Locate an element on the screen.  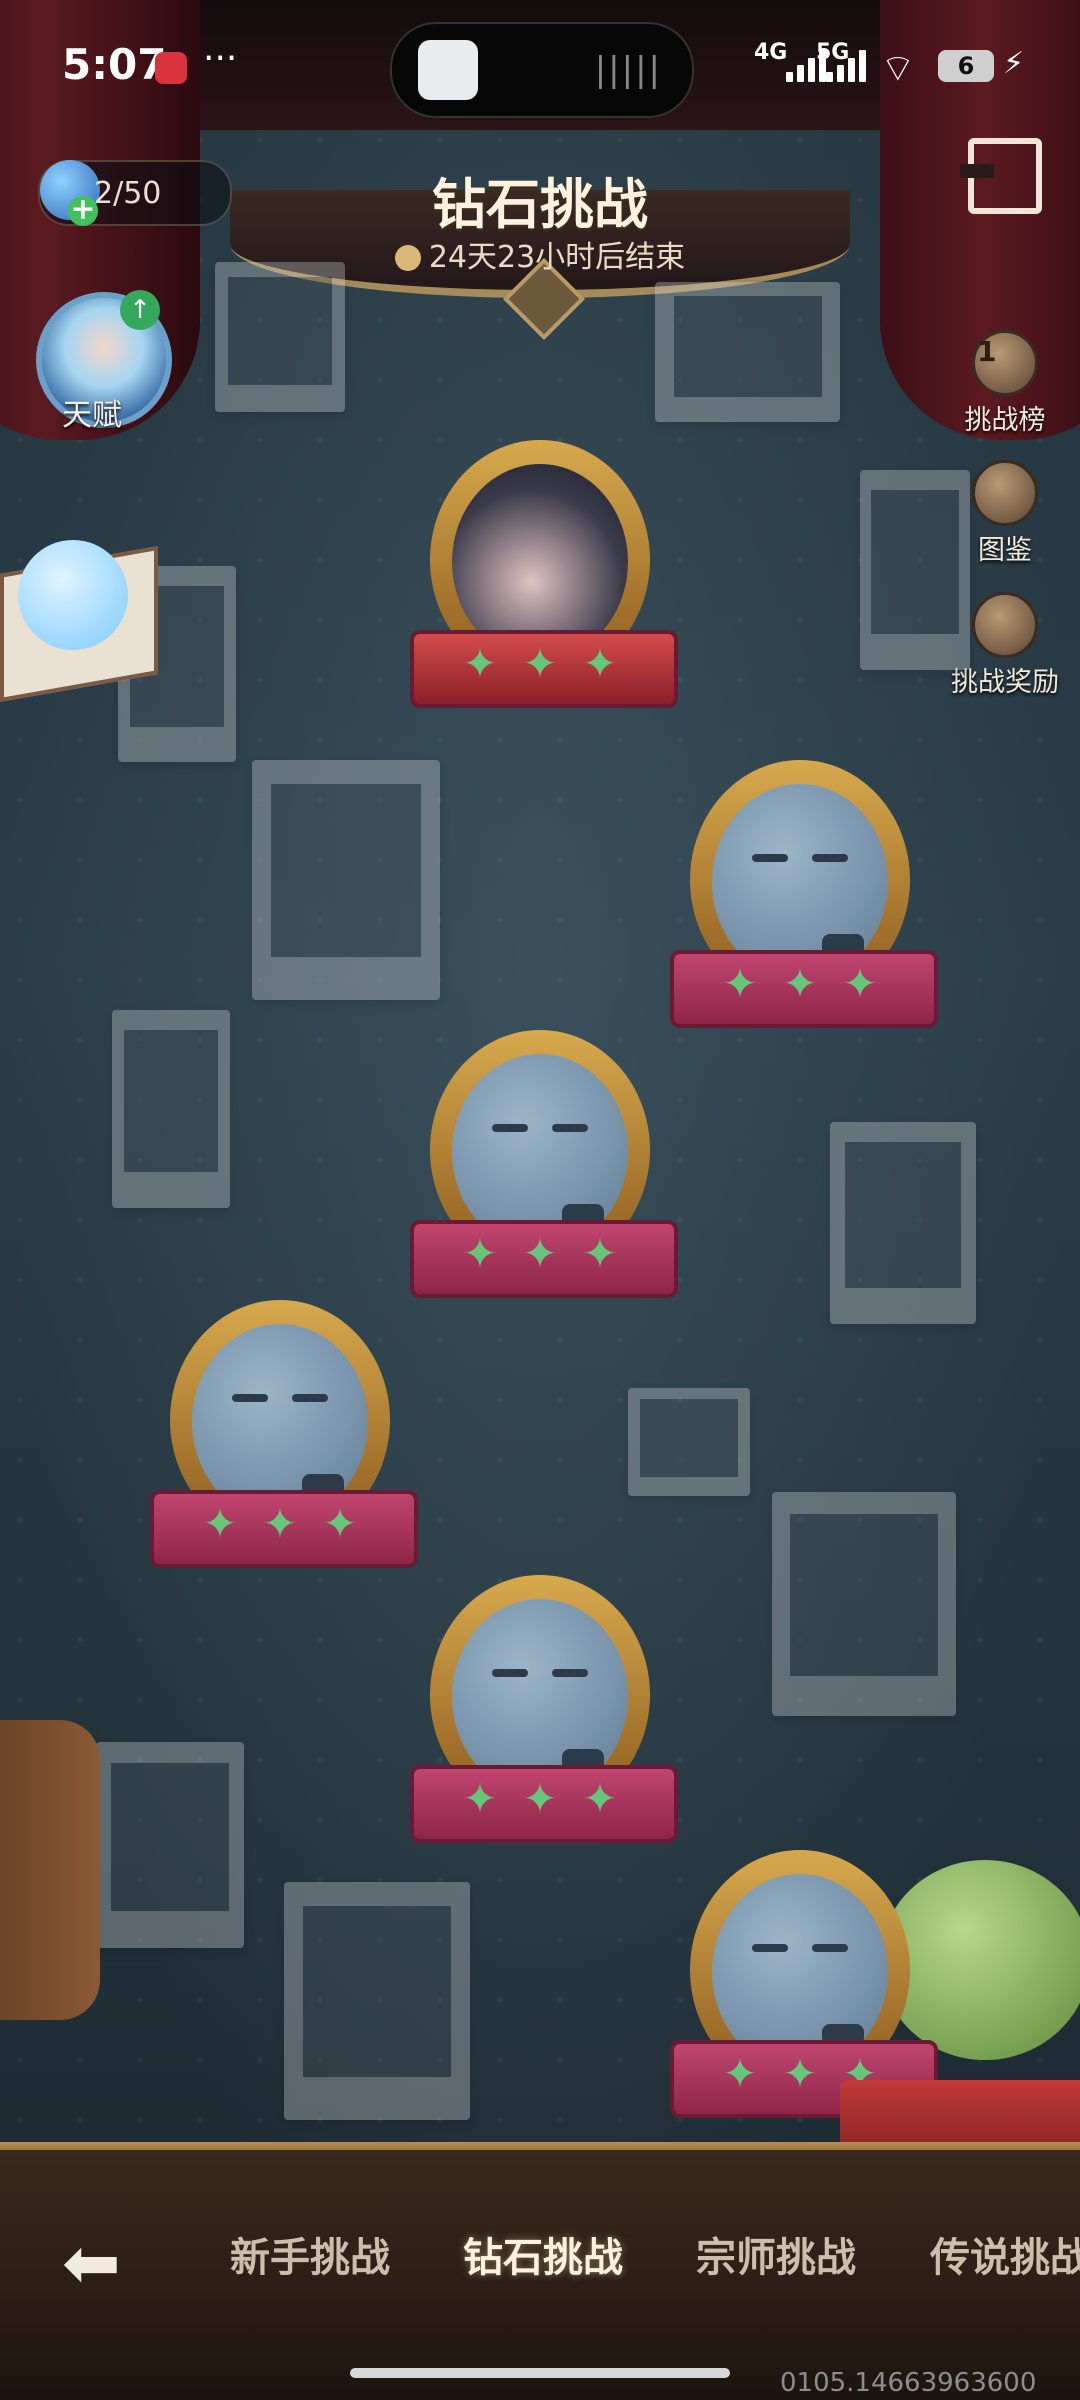
talent-label: 天赋 is located at coordinates (92, 415).